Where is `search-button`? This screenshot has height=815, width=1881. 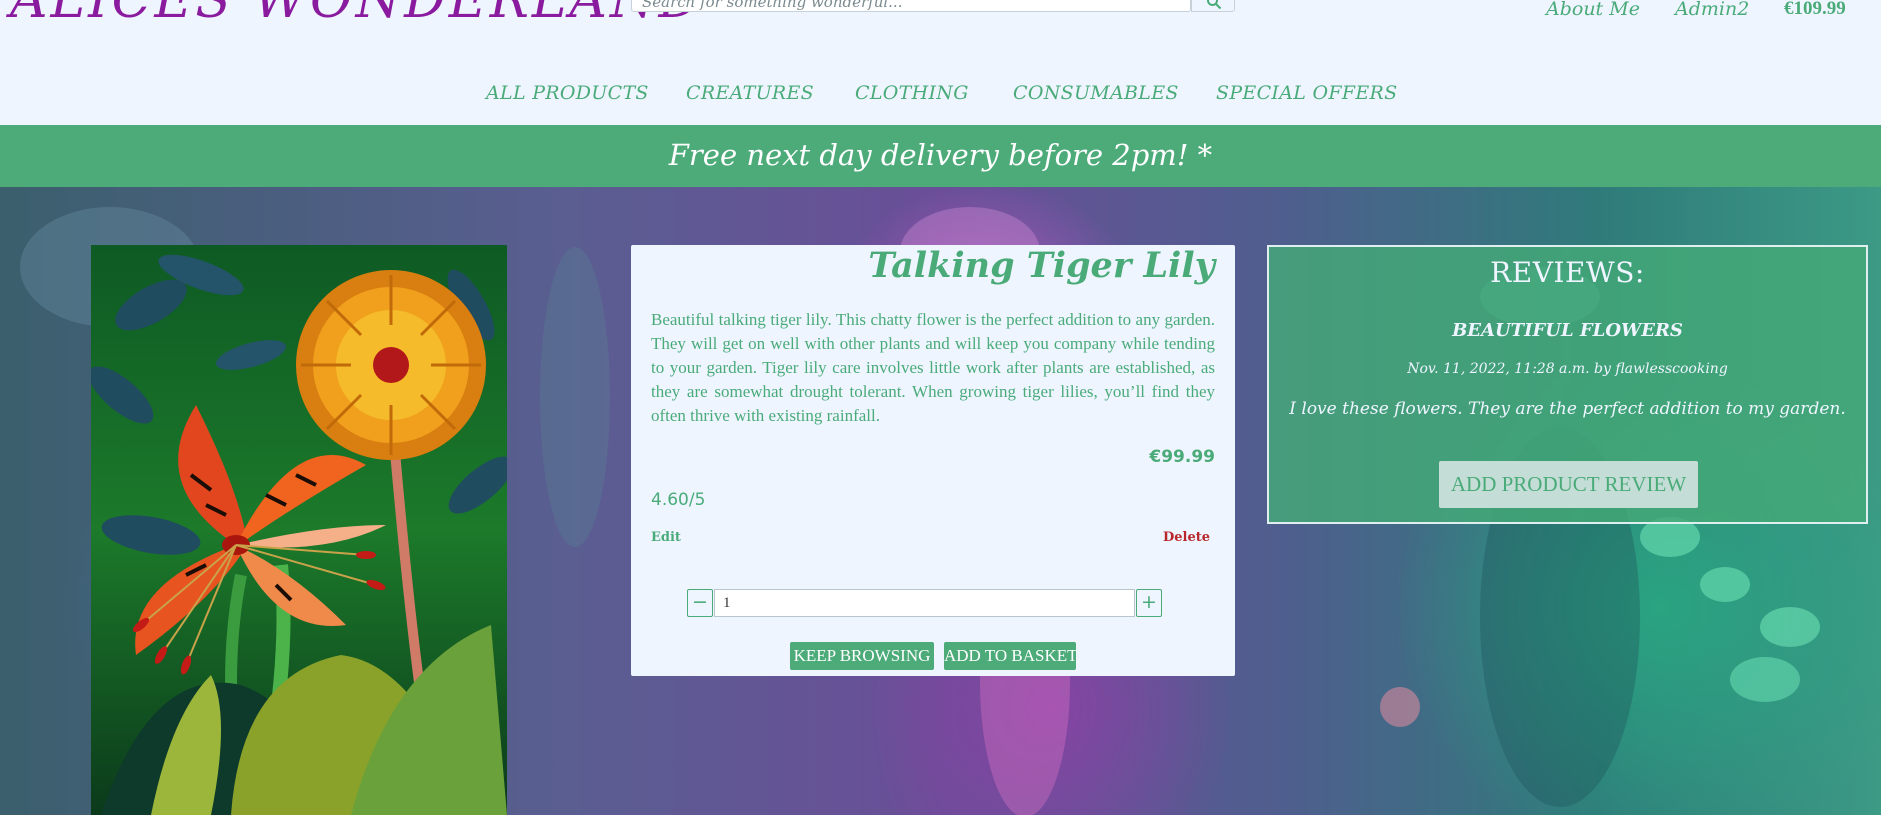 search-button is located at coordinates (1213, 6).